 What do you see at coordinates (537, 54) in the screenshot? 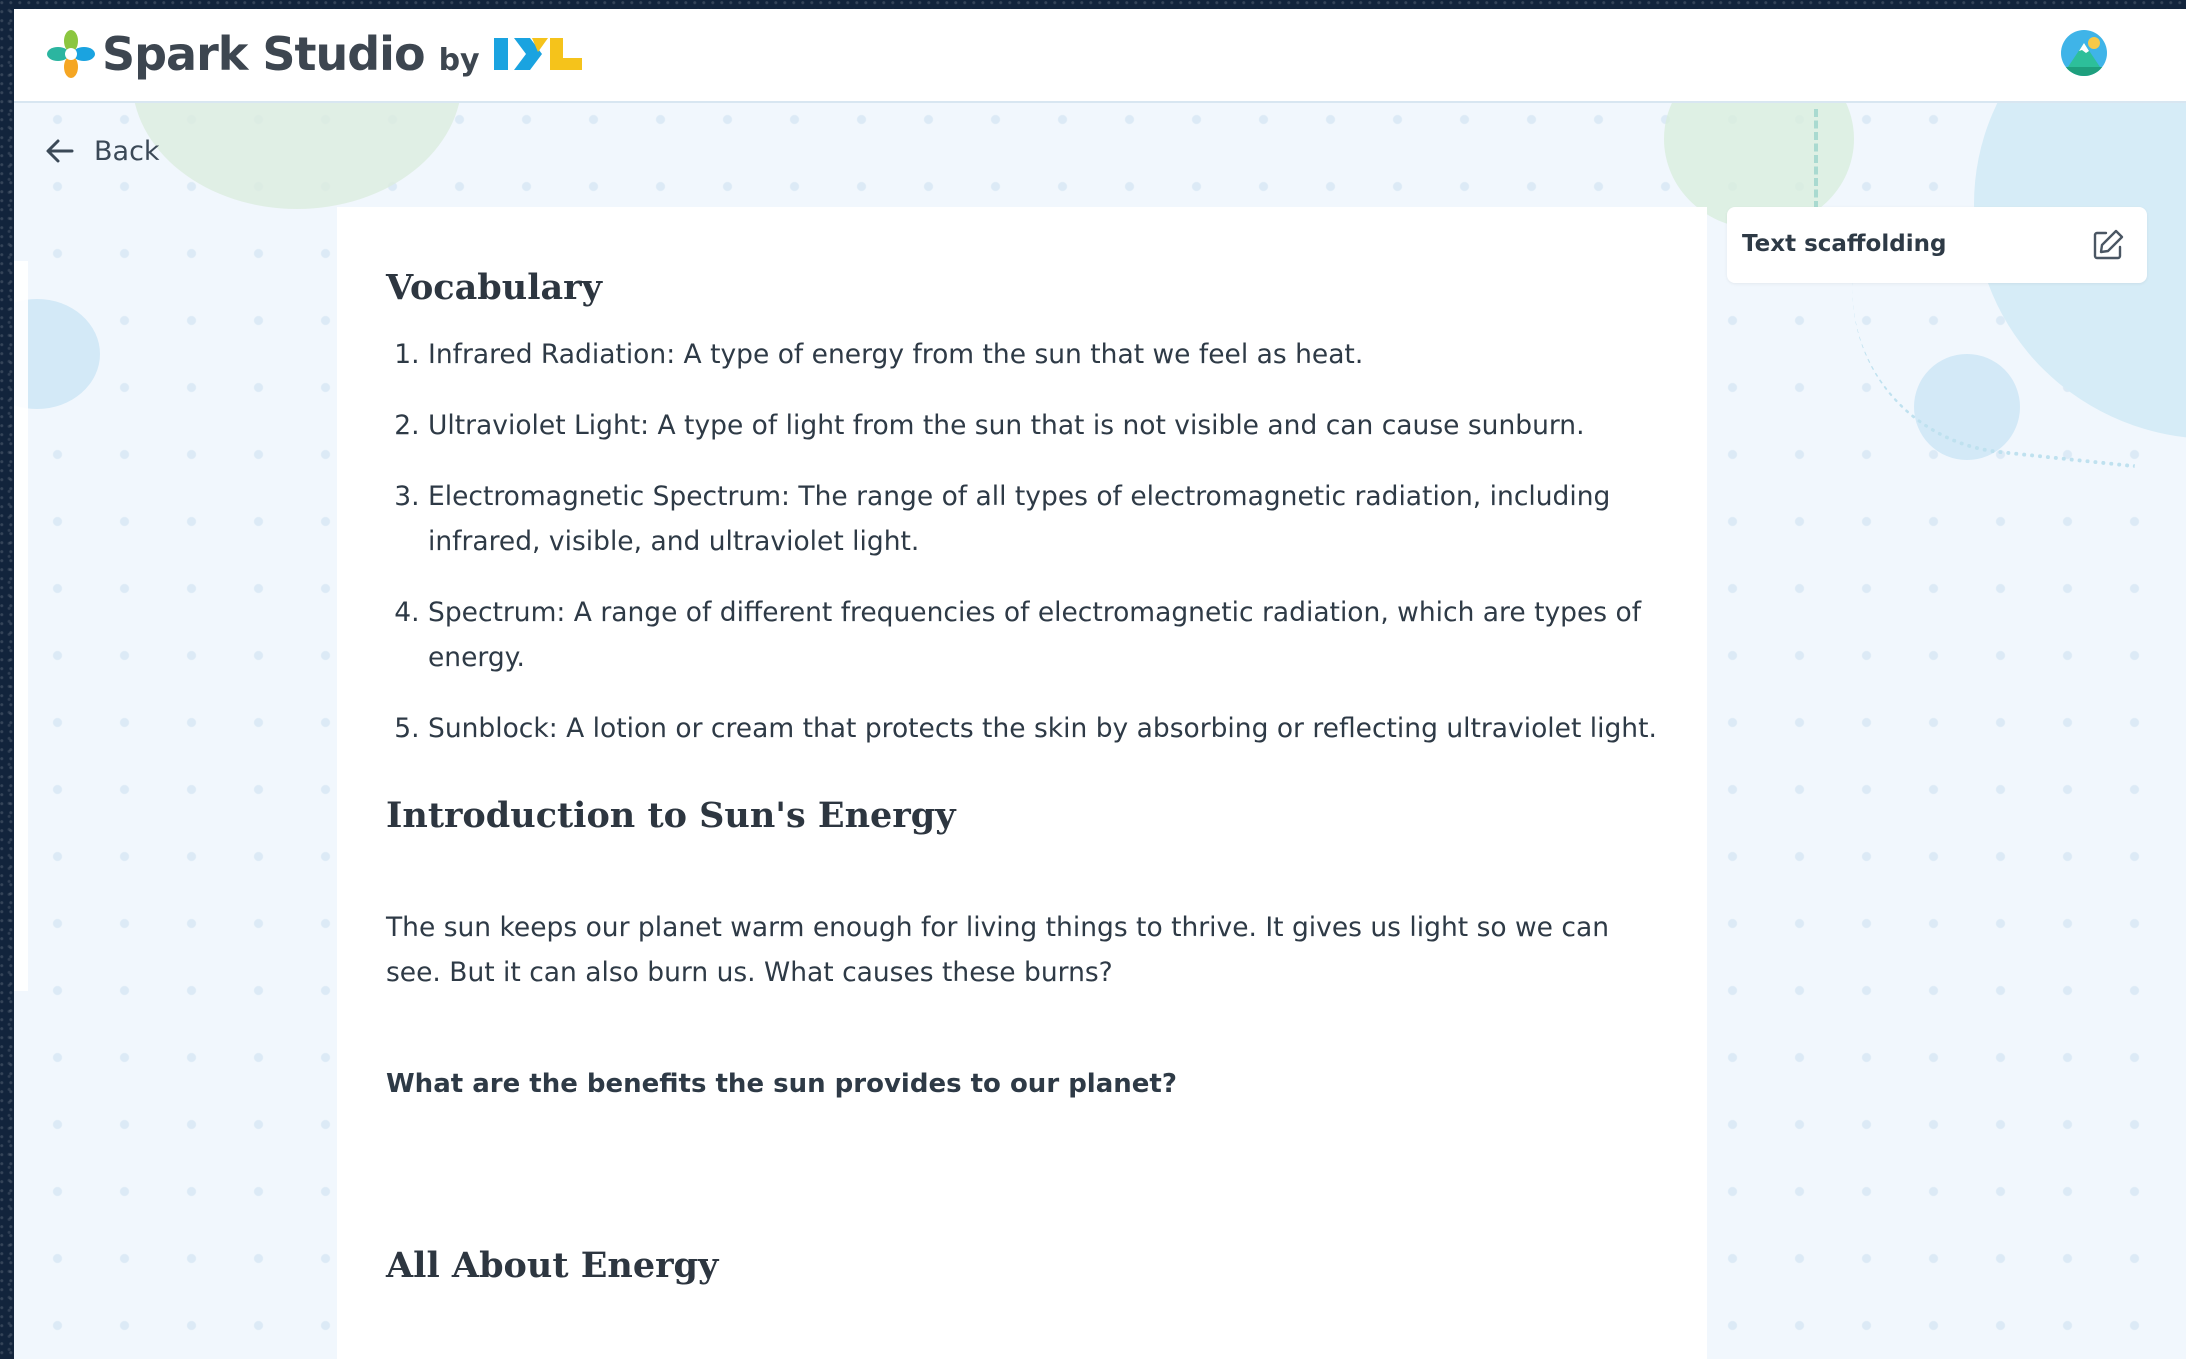
I see `ixl-logo-icon` at bounding box center [537, 54].